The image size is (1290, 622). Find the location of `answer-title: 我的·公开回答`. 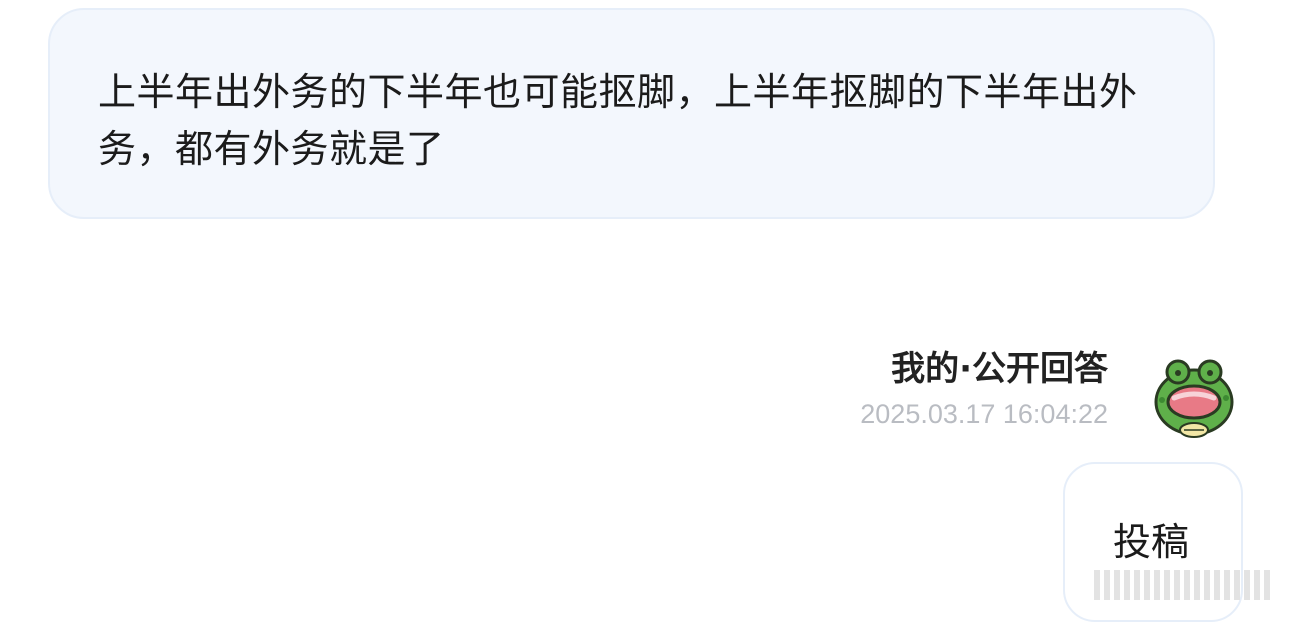

answer-title: 我的·公开回答 is located at coordinates (999, 369).